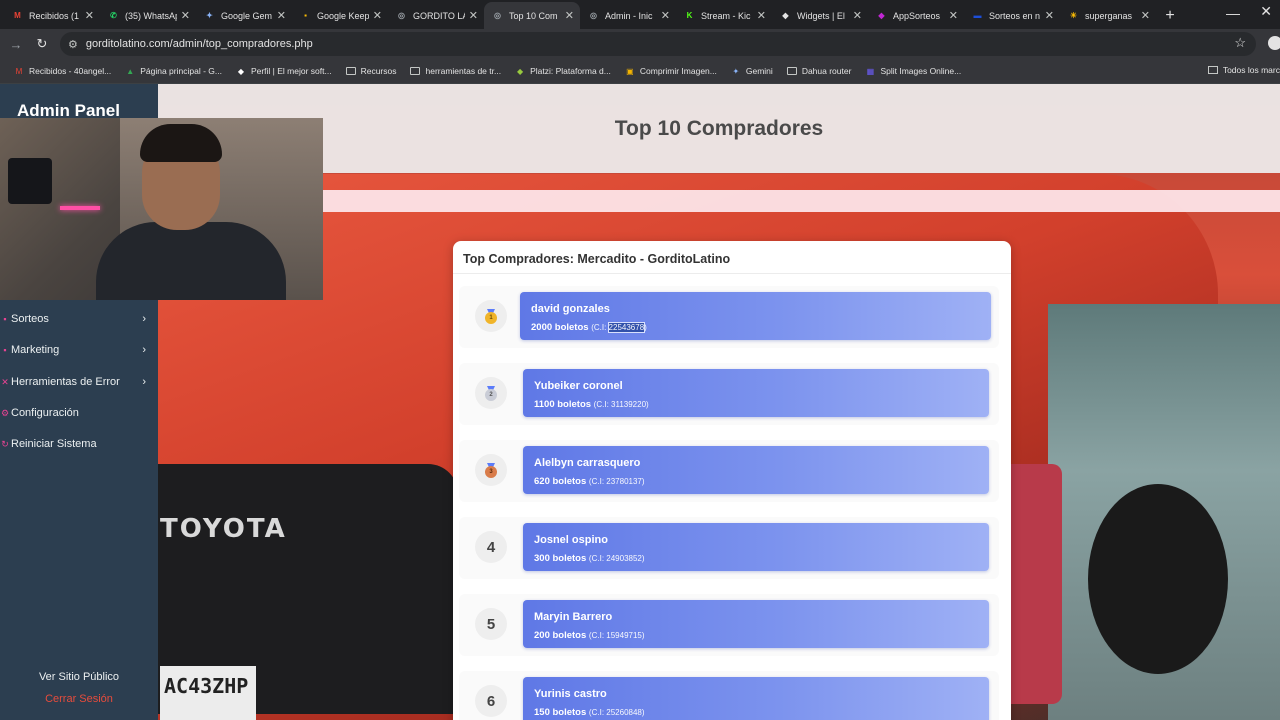  Describe the element at coordinates (1170, 15) in the screenshot. I see `new-tab-button: +` at that location.